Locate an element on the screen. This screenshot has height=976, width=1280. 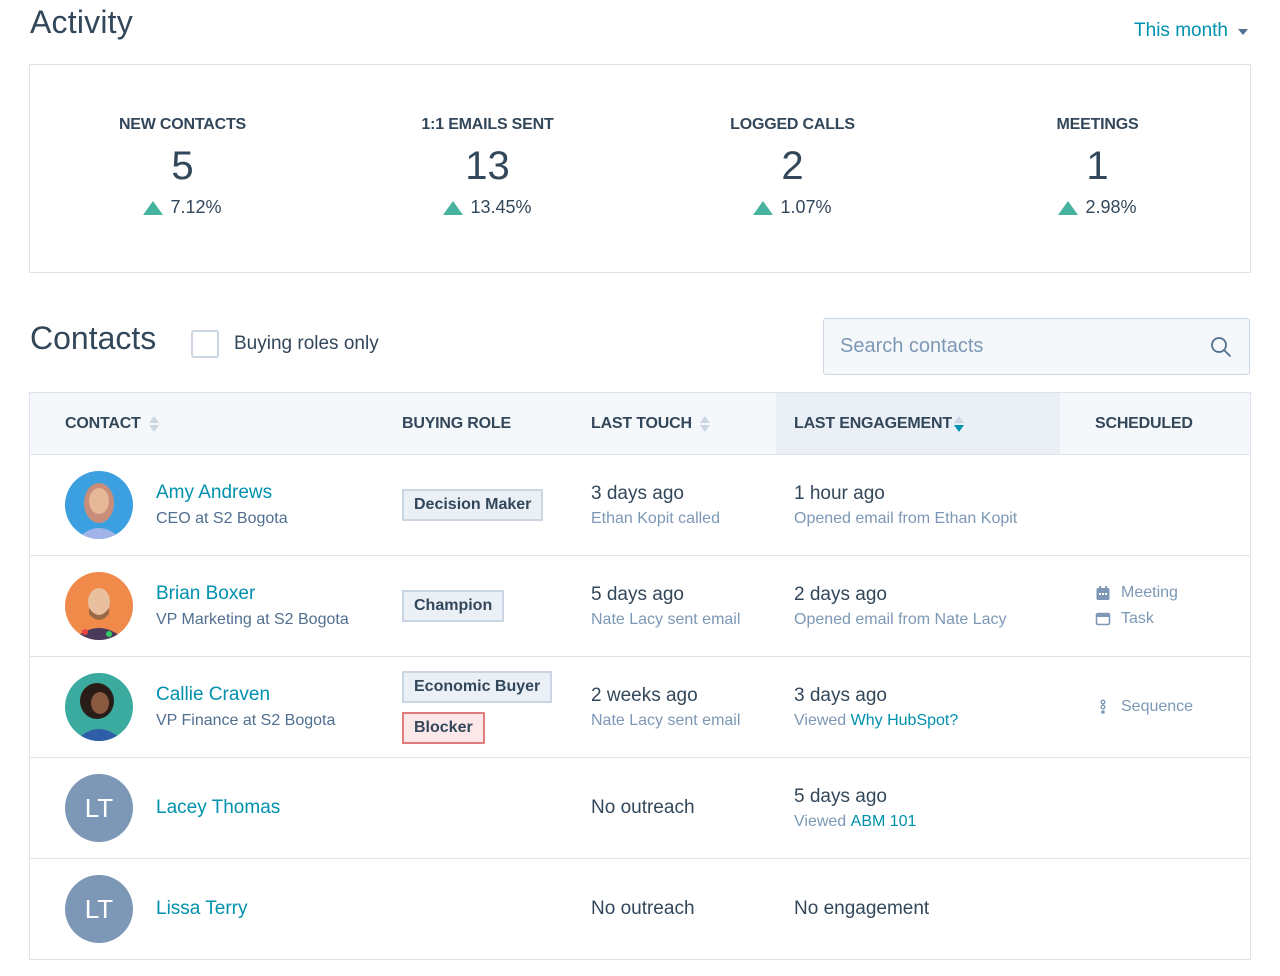
scheduled-sequence: Sequence is located at coordinates (1172, 707).